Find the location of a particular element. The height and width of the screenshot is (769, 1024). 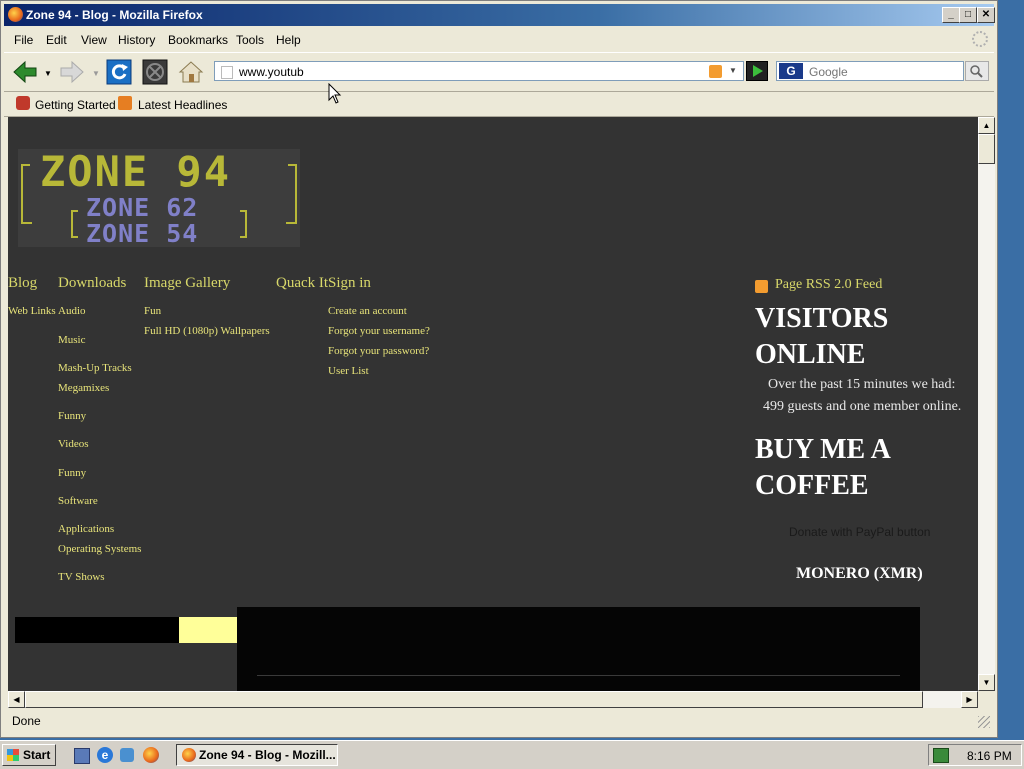

signin-forgot-password: Forgot your password? is located at coordinates (378, 351).